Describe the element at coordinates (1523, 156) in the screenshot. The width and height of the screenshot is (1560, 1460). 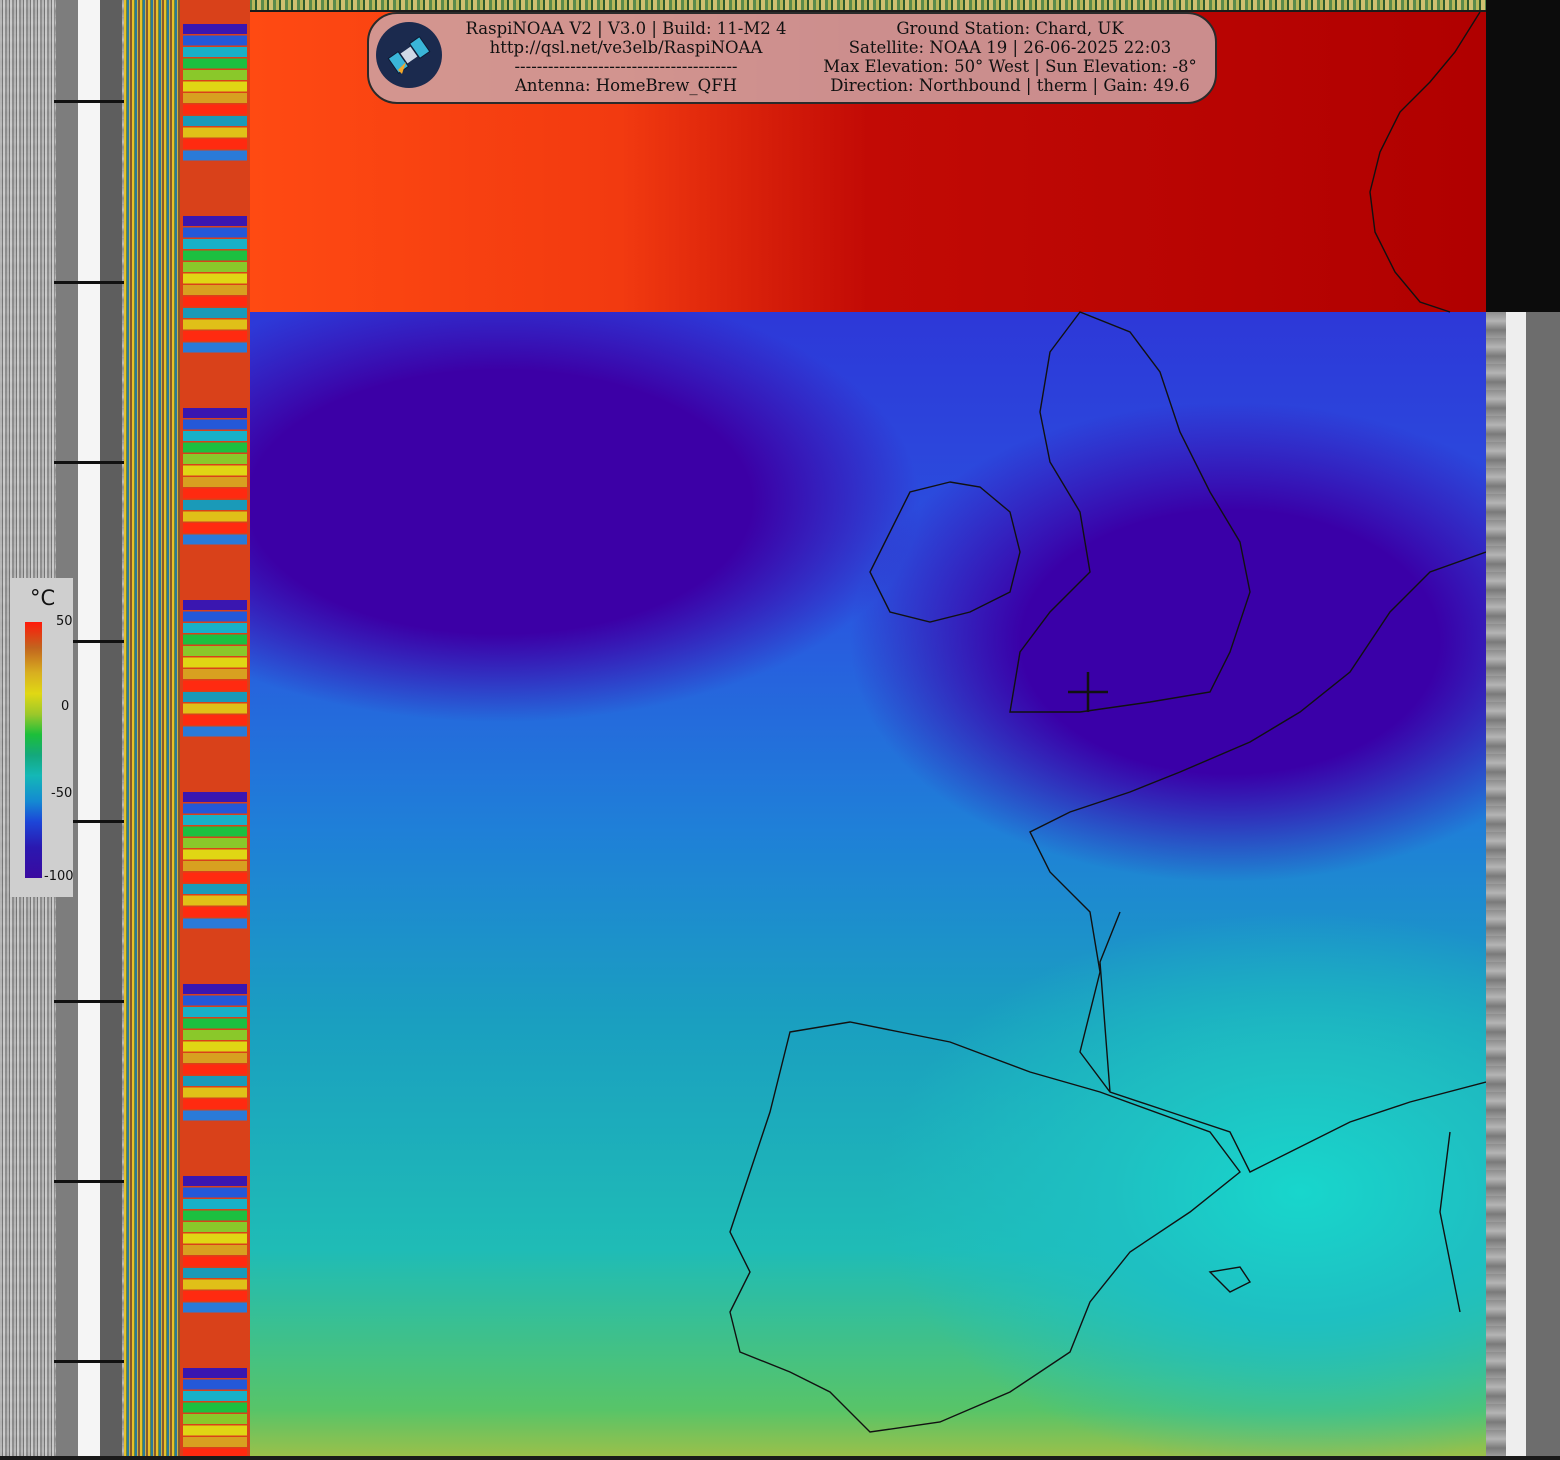
I see `dark-block` at that location.